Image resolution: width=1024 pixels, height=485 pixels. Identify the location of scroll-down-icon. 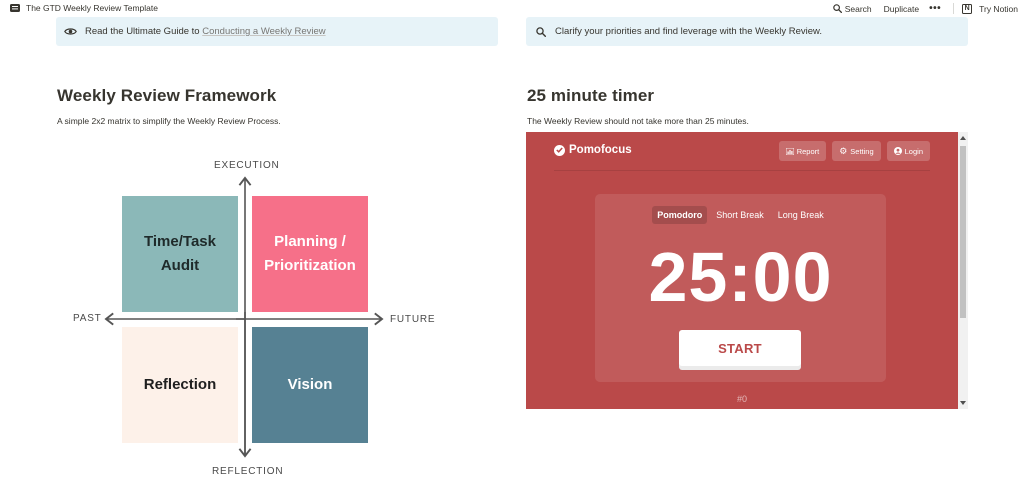
(963, 403).